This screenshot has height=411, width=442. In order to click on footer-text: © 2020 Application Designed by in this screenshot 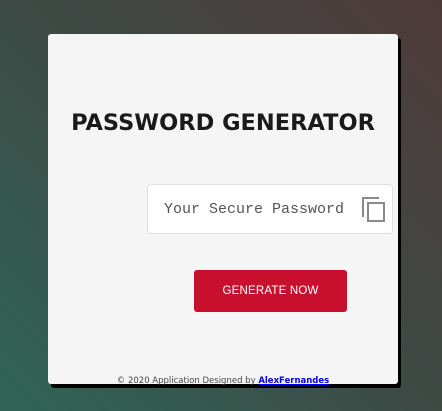, I will do `click(187, 381)`.